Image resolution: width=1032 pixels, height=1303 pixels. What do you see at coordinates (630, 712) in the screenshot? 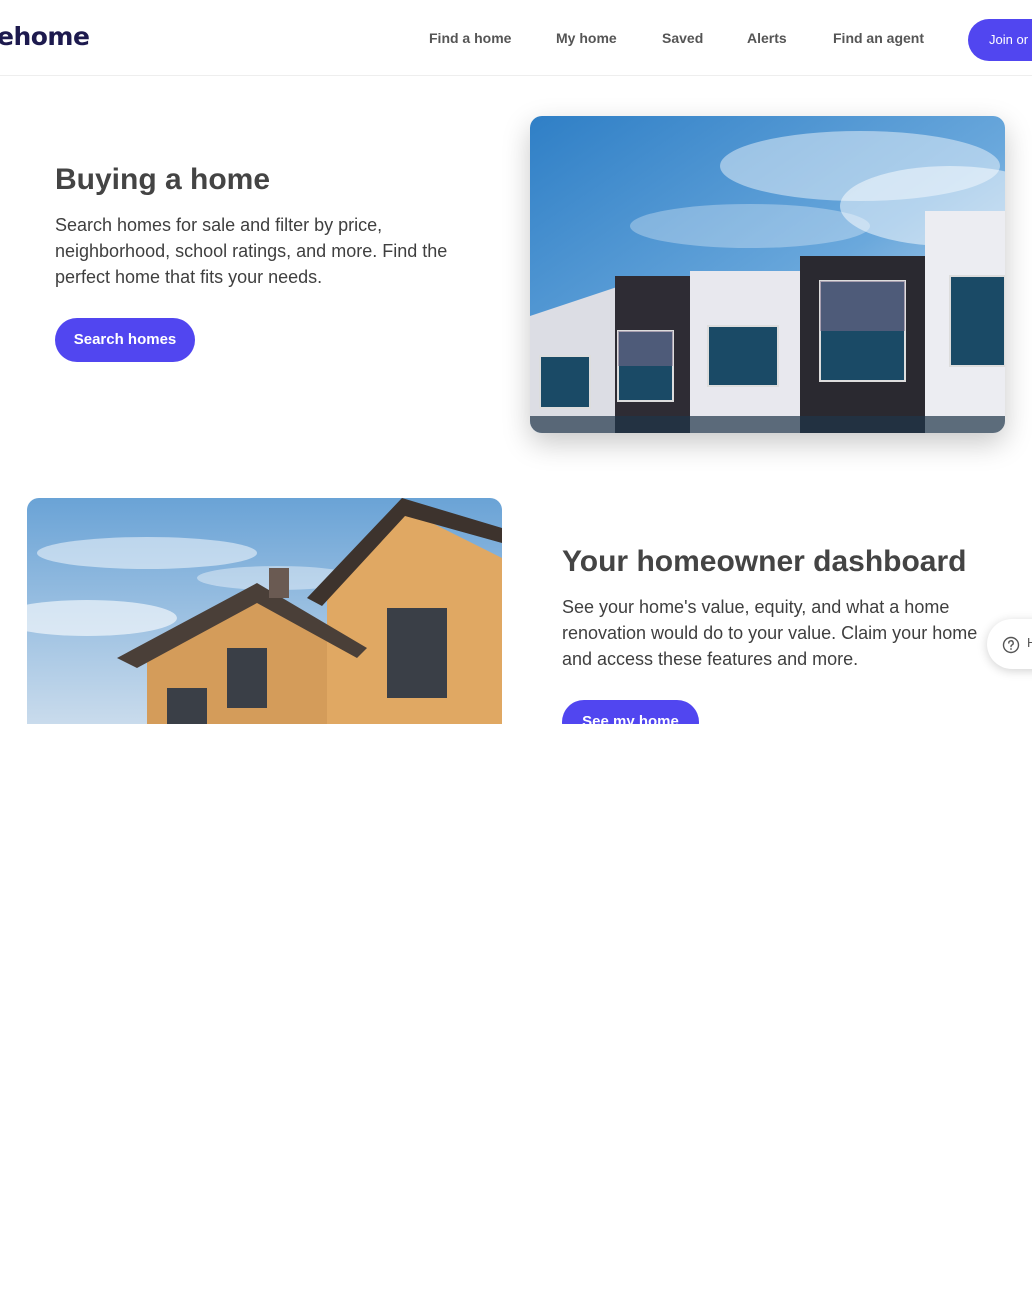
I see `see-my-home-button: See my home` at bounding box center [630, 712].